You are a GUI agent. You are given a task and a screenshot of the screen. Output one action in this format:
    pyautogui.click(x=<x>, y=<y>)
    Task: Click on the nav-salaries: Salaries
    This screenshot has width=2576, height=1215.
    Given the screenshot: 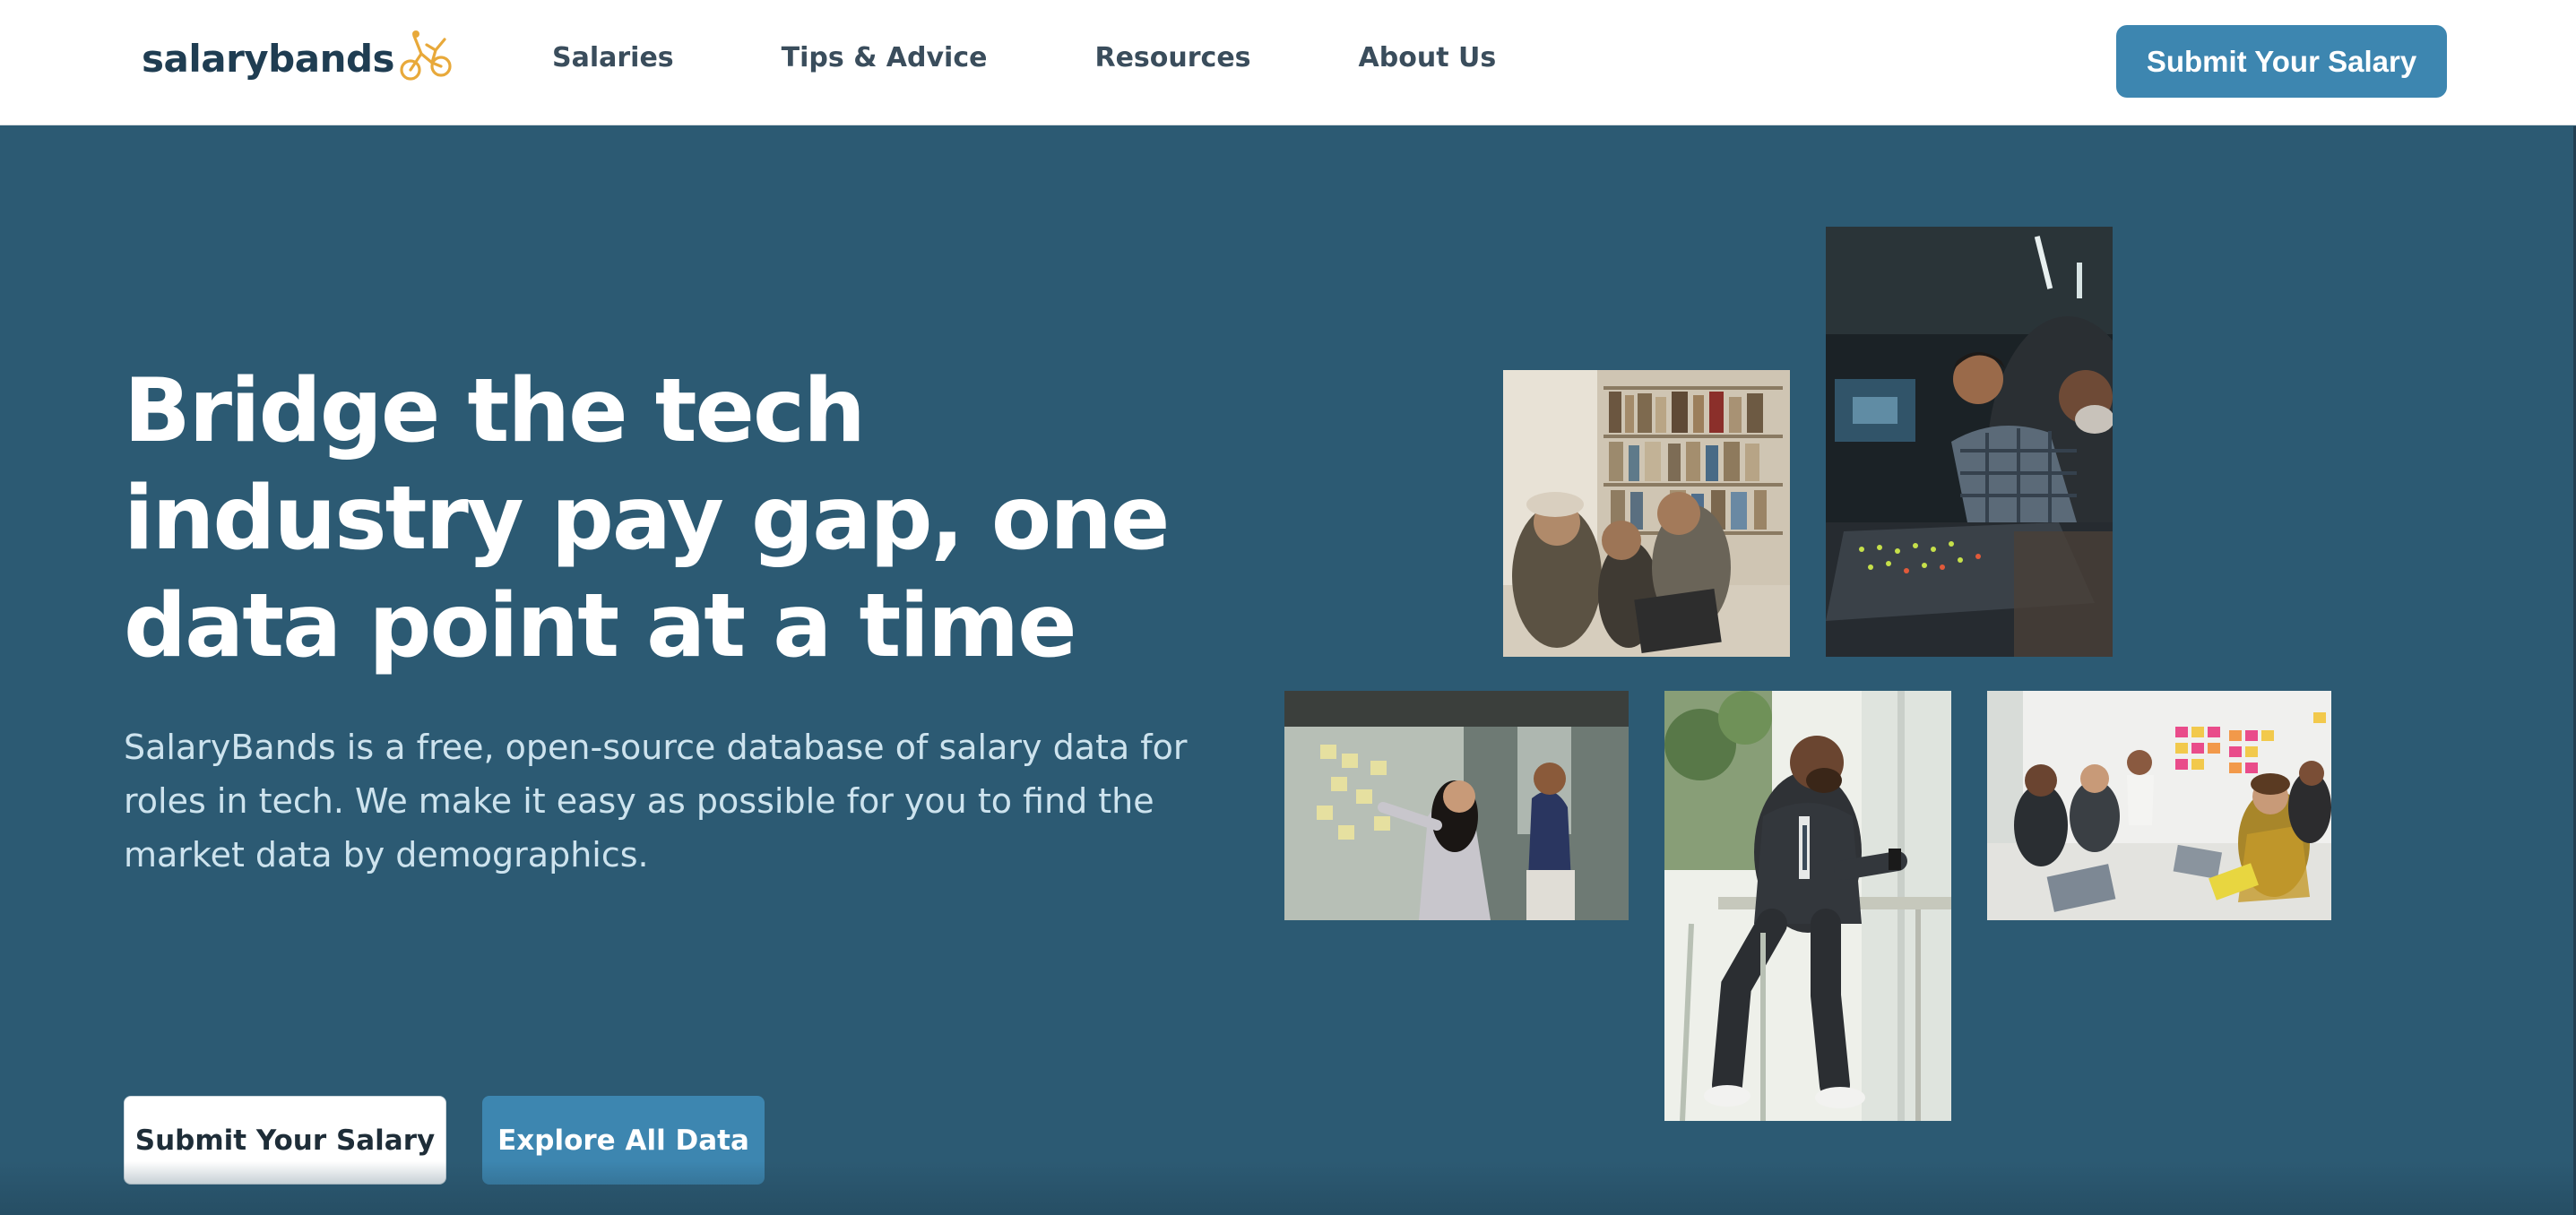 What is the action you would take?
    pyautogui.click(x=613, y=57)
    